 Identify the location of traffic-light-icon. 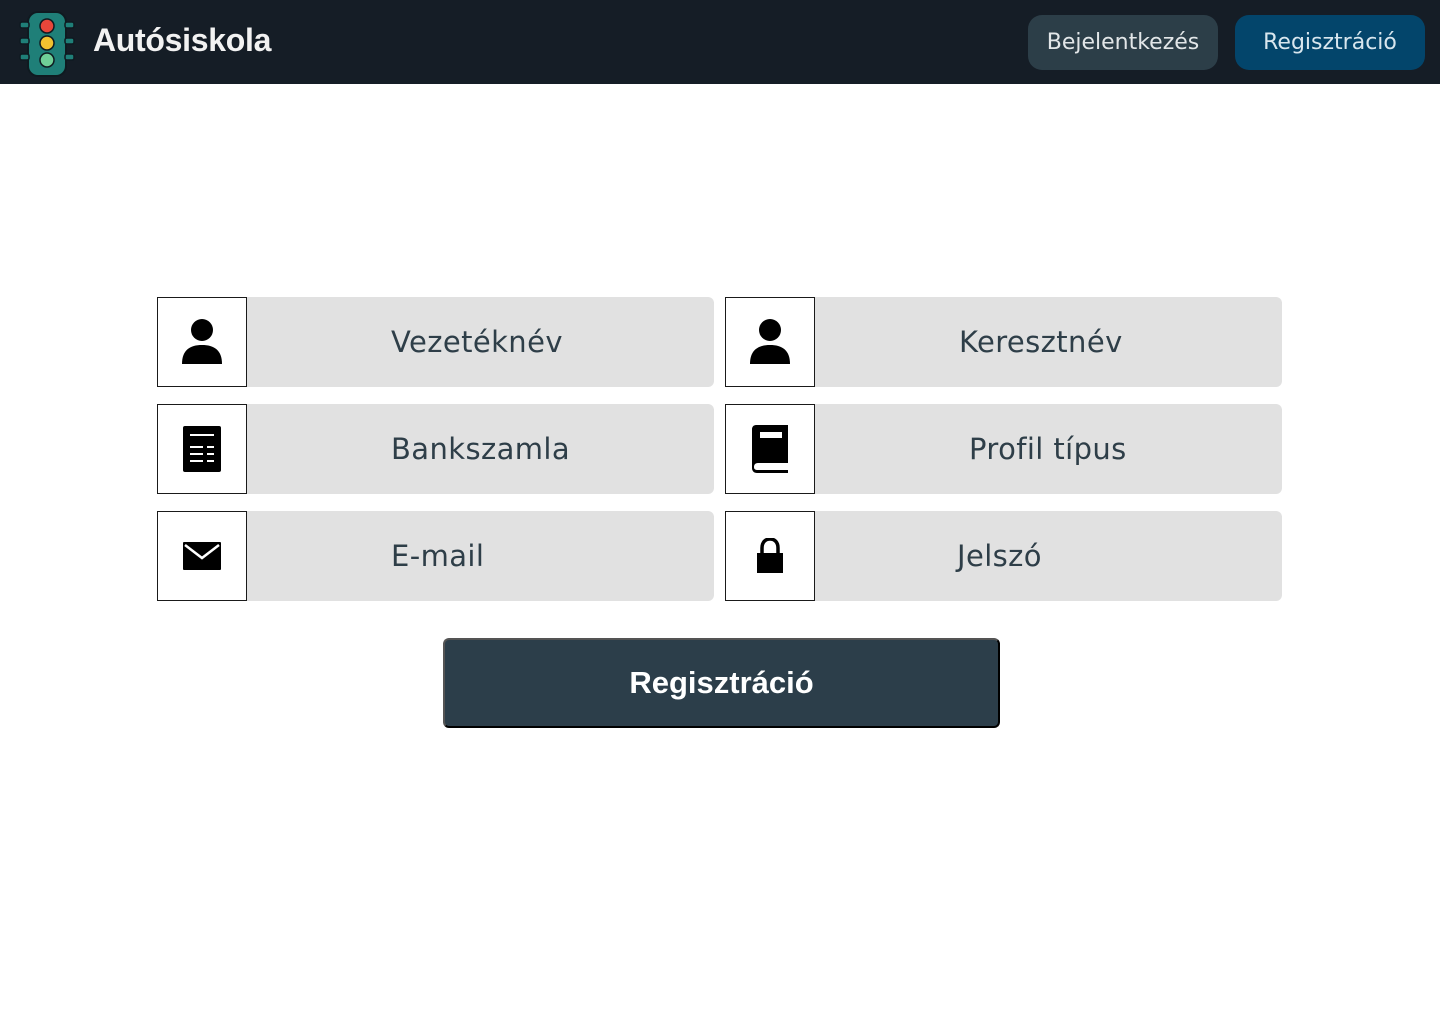
(47, 44).